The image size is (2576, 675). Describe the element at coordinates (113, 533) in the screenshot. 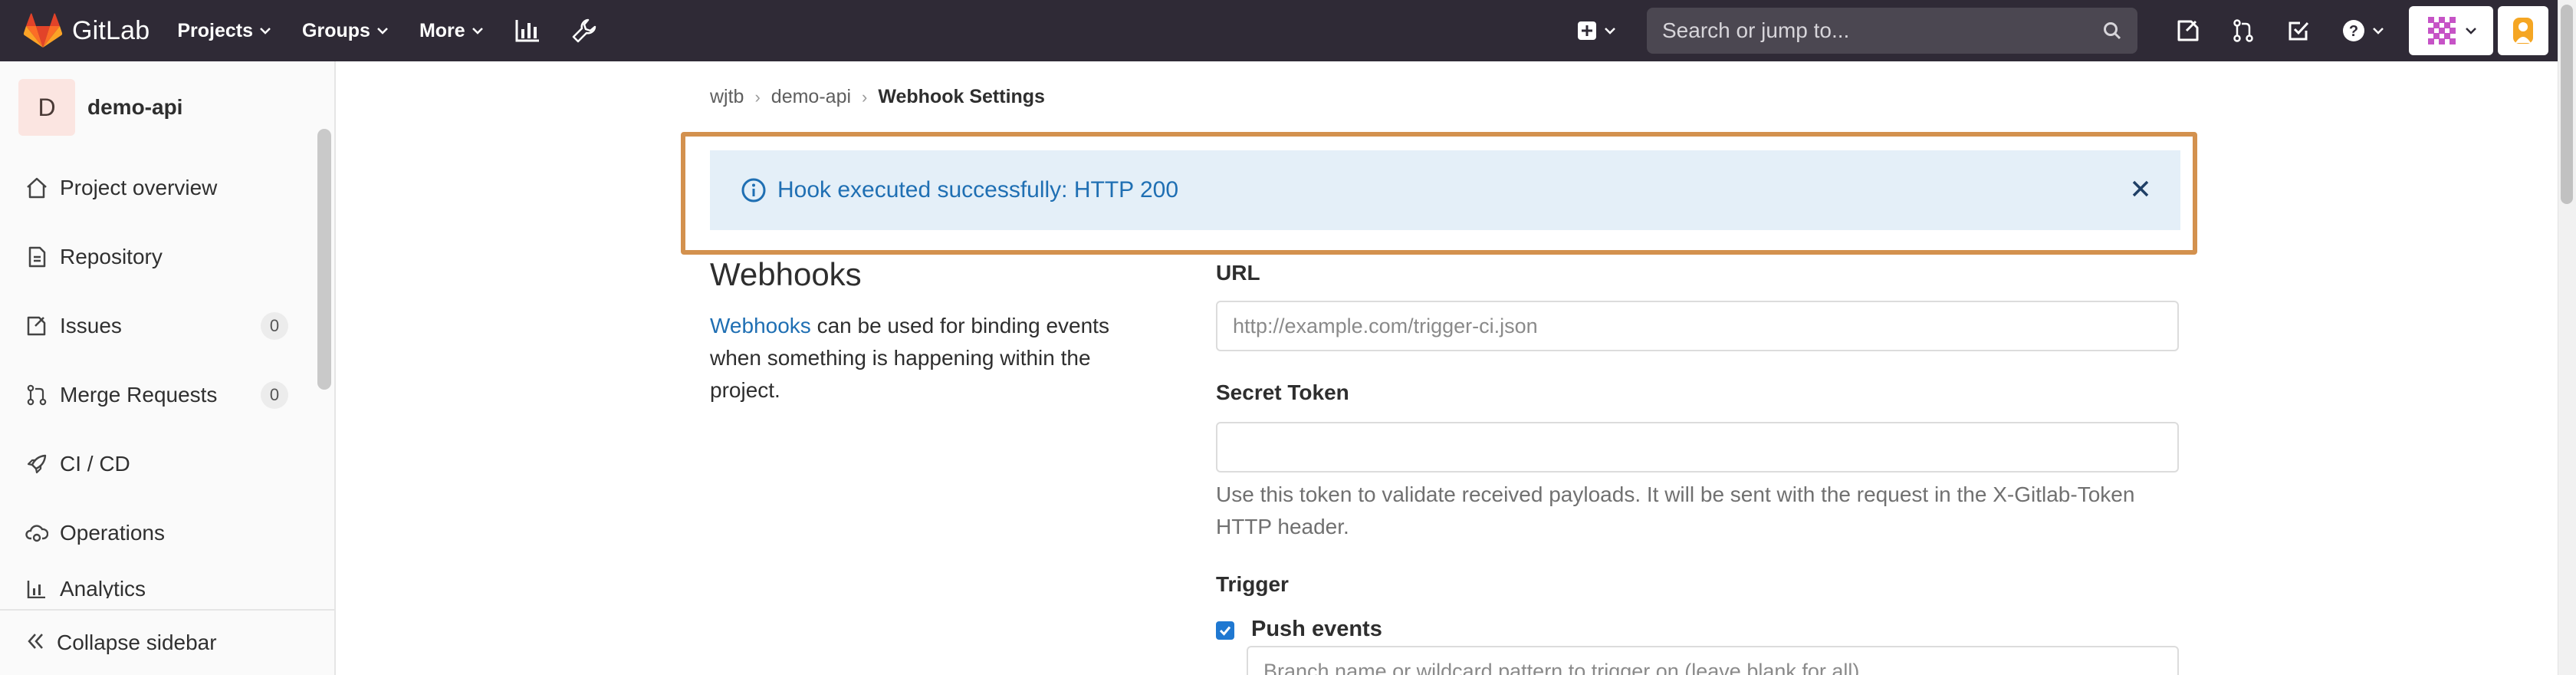

I see `sidebar-item-label: Operations` at that location.